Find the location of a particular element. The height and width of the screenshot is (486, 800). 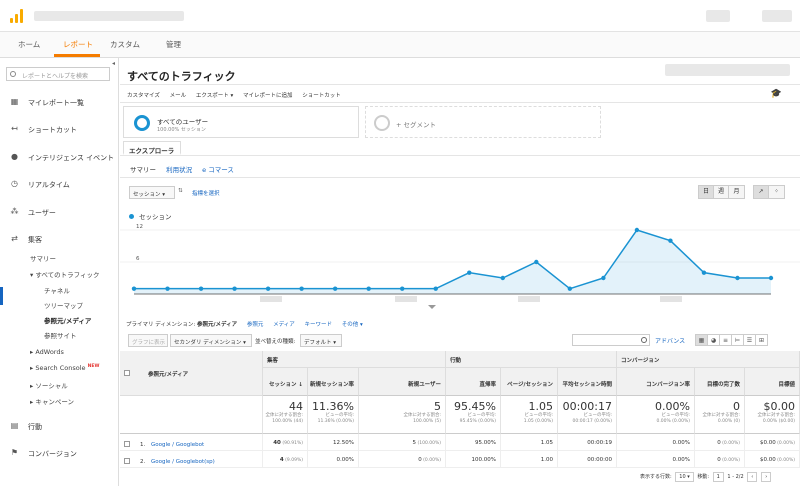

sidebar-item-users: ⁂ ユーザー is located at coordinates (59, 213).